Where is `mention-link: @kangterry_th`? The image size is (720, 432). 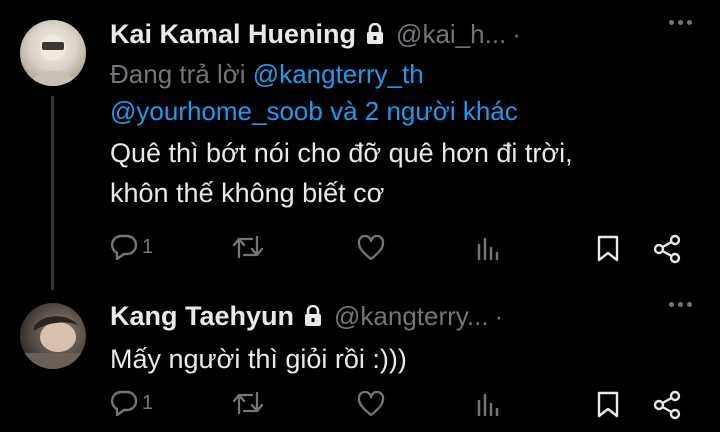
mention-link: @kangterry_th is located at coordinates (338, 74).